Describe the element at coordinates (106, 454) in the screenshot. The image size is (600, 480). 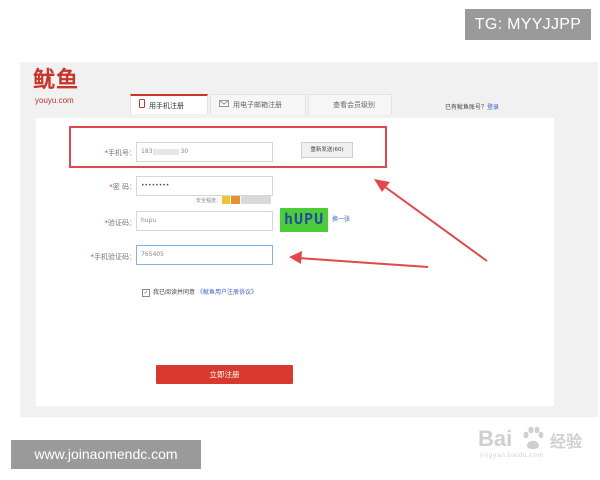
I see `watermark-tag-bottom: www.joinaomendc.com` at that location.